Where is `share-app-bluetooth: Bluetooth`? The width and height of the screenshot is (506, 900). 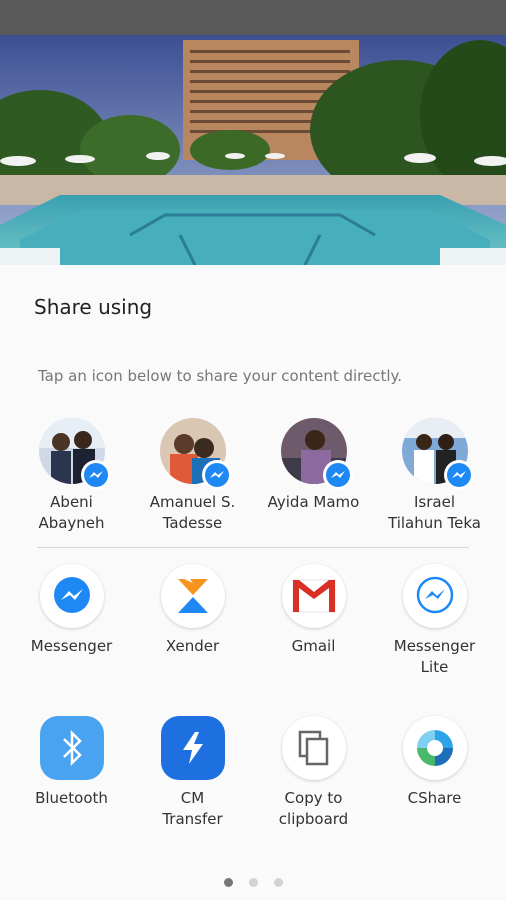 share-app-bluetooth: Bluetooth is located at coordinates (71, 762).